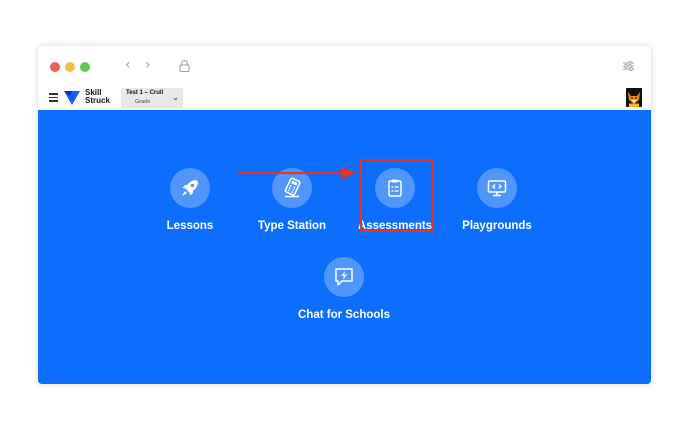 The height and width of the screenshot is (430, 688). Describe the element at coordinates (292, 187) in the screenshot. I see `calculator-icon` at that location.